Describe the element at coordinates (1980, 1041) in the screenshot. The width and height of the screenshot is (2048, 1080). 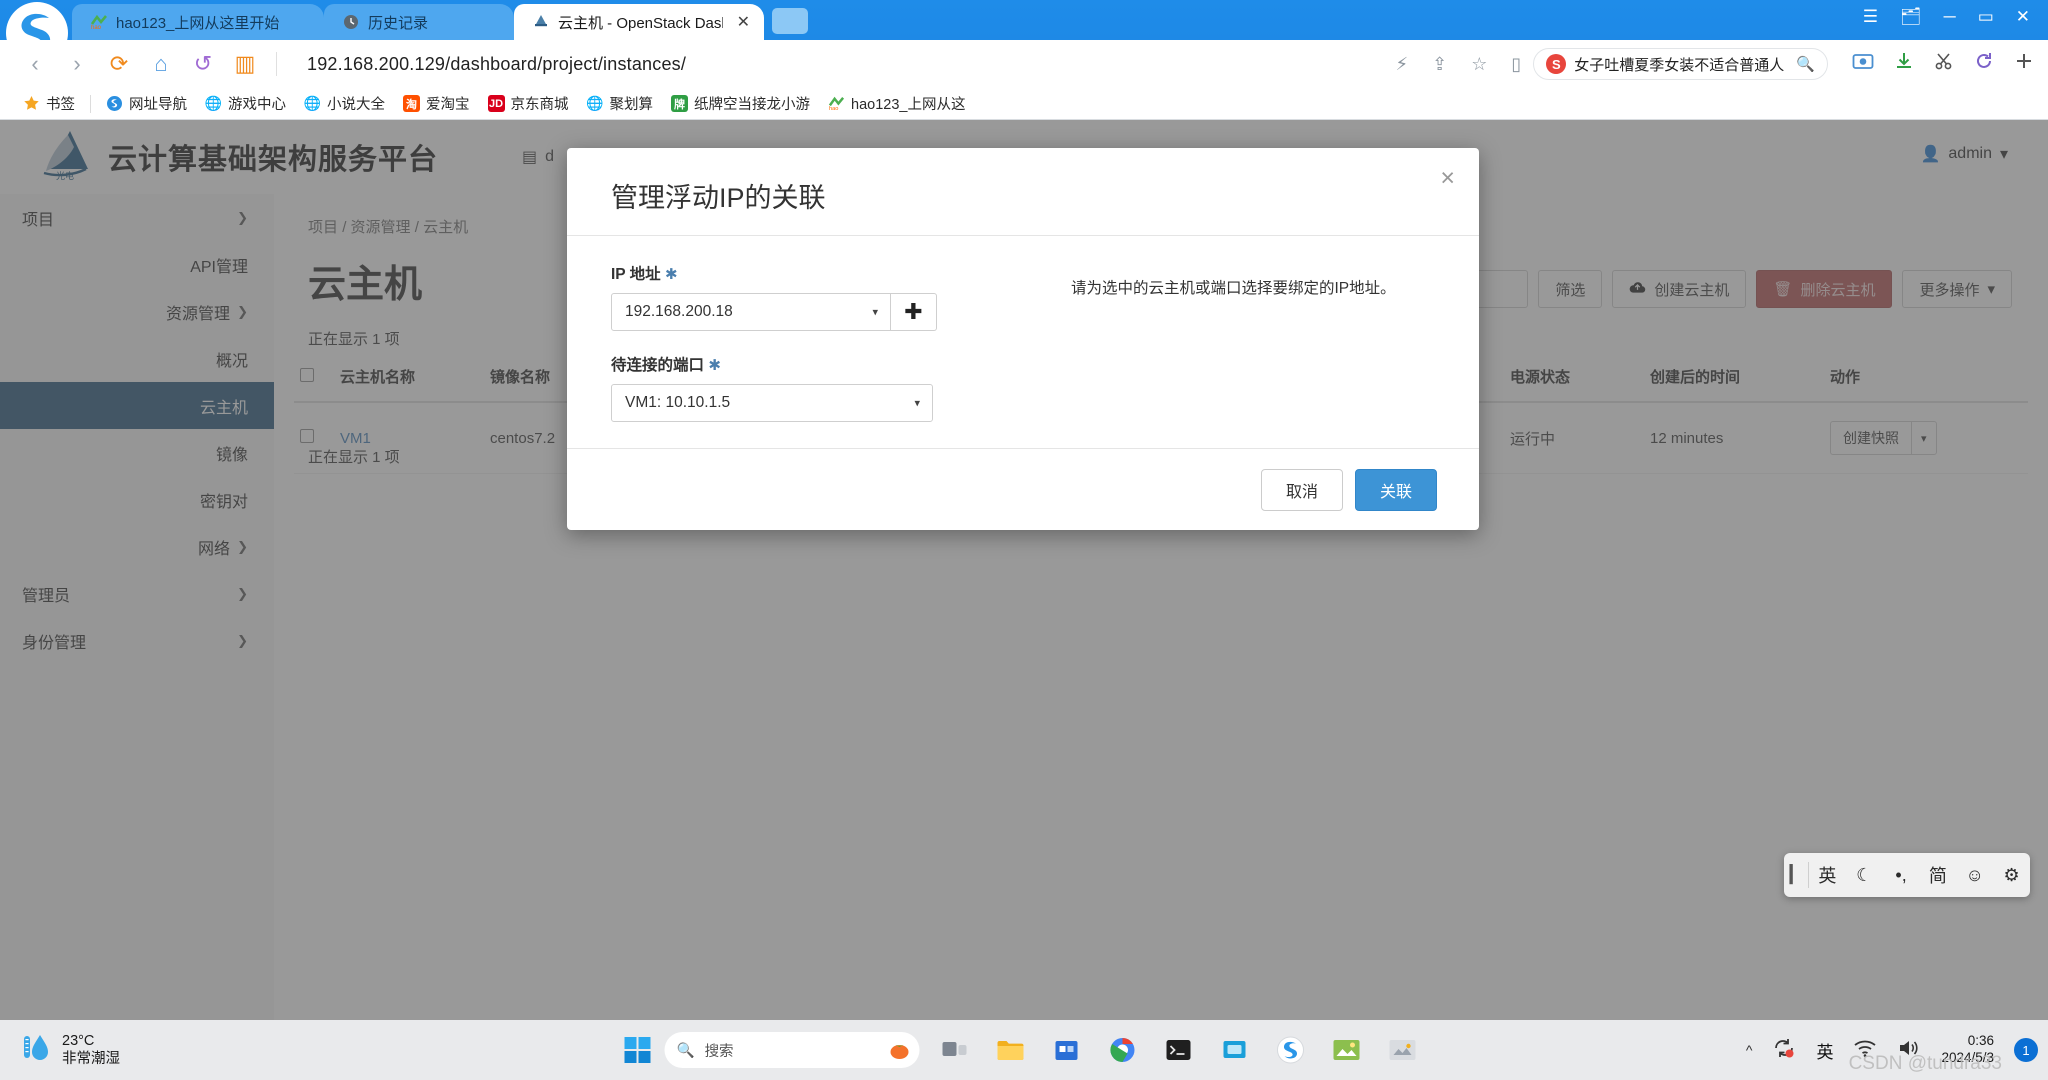
I see `clock-time: 0:36` at that location.